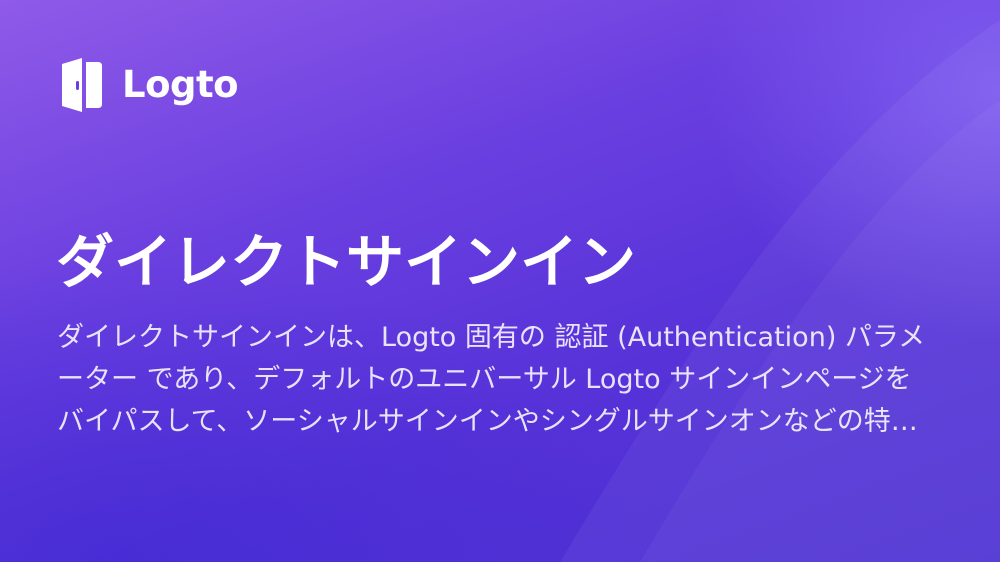  I want to click on page-title: ダイレクトサインイン, so click(346, 262).